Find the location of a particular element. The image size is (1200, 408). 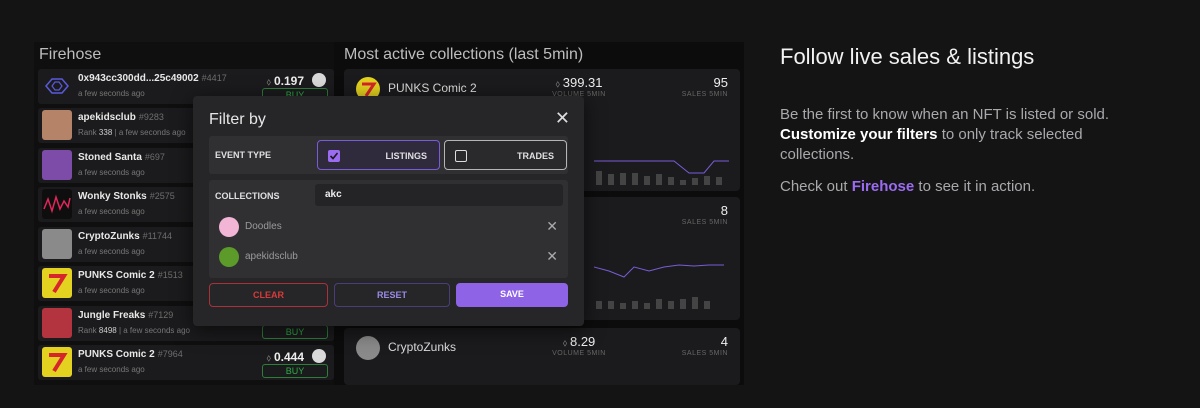

firehose-item-name: 0x943cc300dd...25c49002 #4417 is located at coordinates (152, 78).